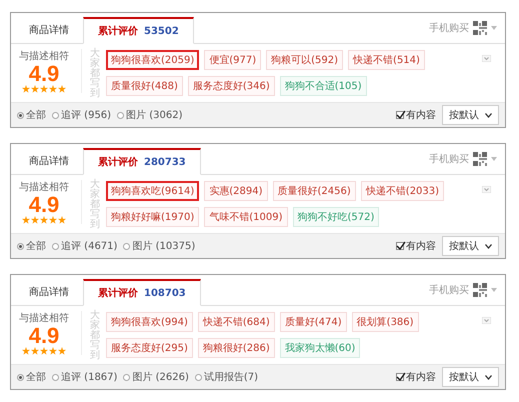 The image size is (519, 402). Describe the element at coordinates (233, 60) in the screenshot. I see `review-tag: 便宜(977)` at that location.